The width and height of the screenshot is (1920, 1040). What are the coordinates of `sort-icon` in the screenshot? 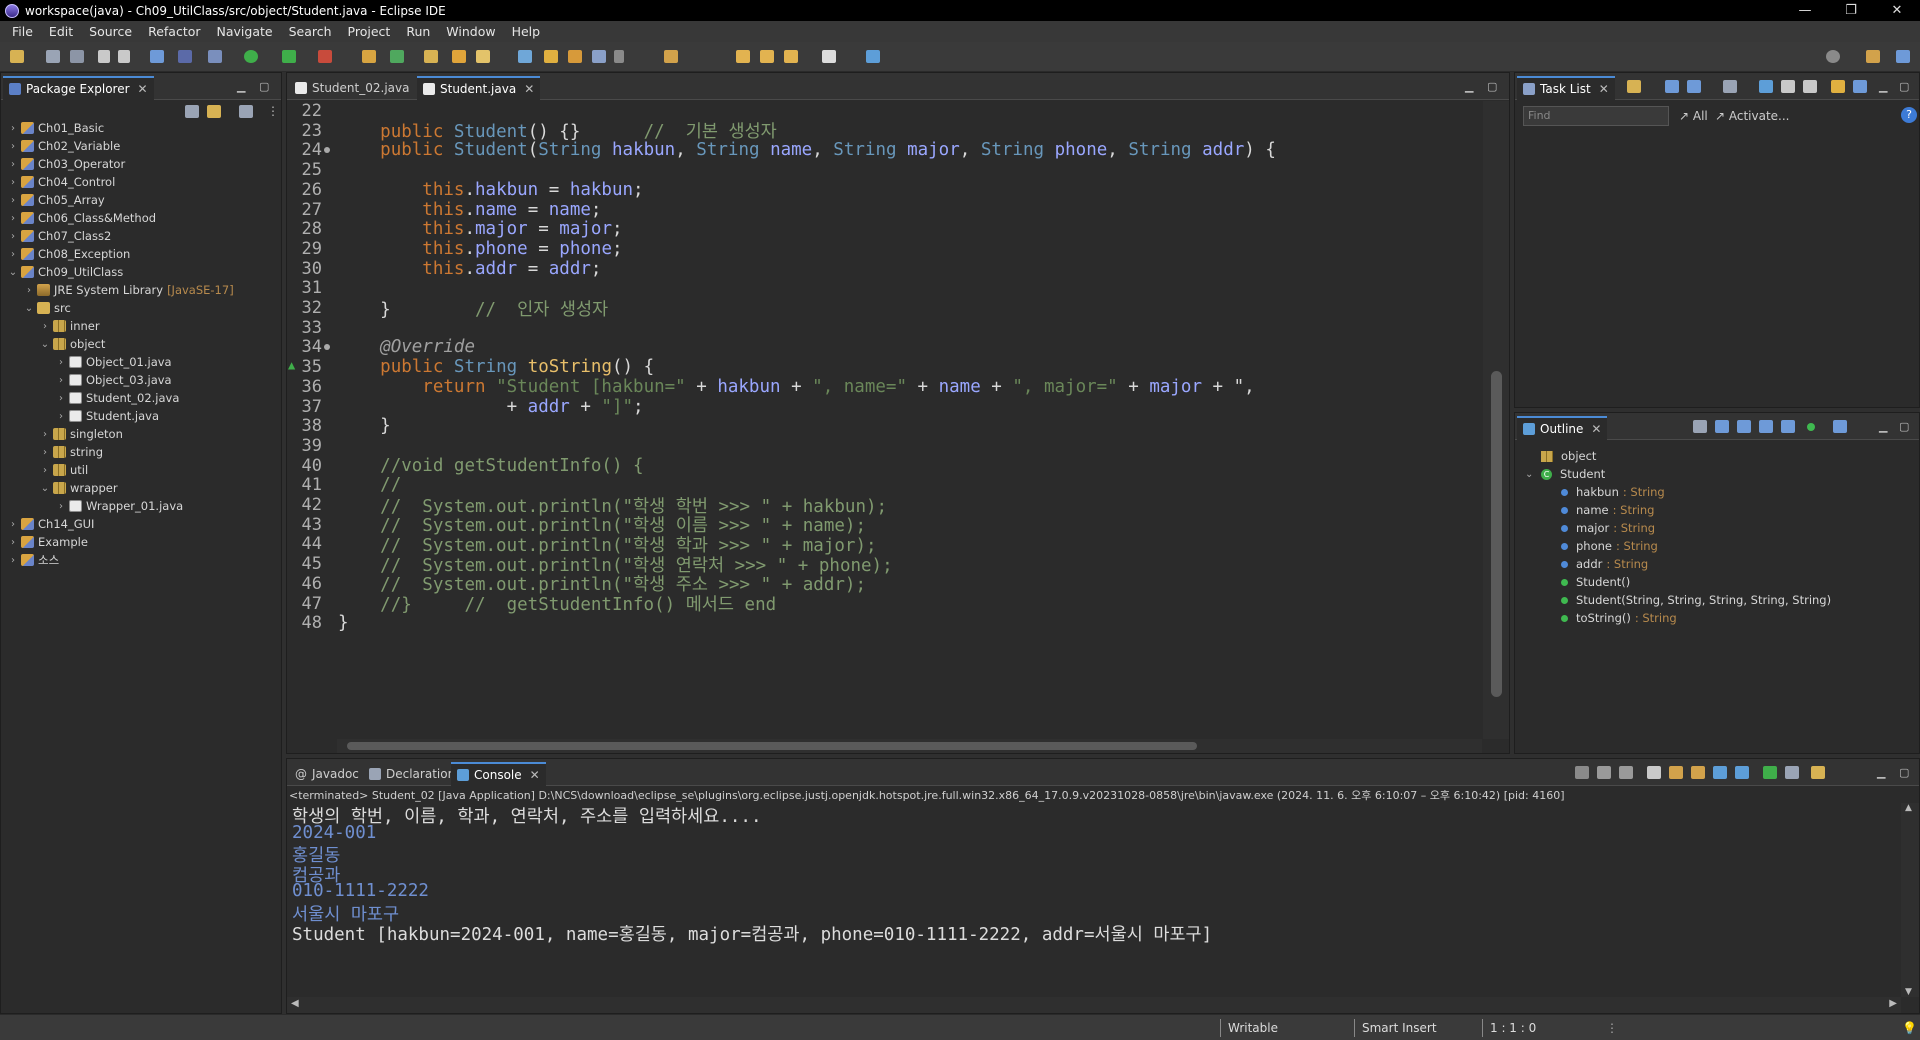 It's located at (1700, 426).